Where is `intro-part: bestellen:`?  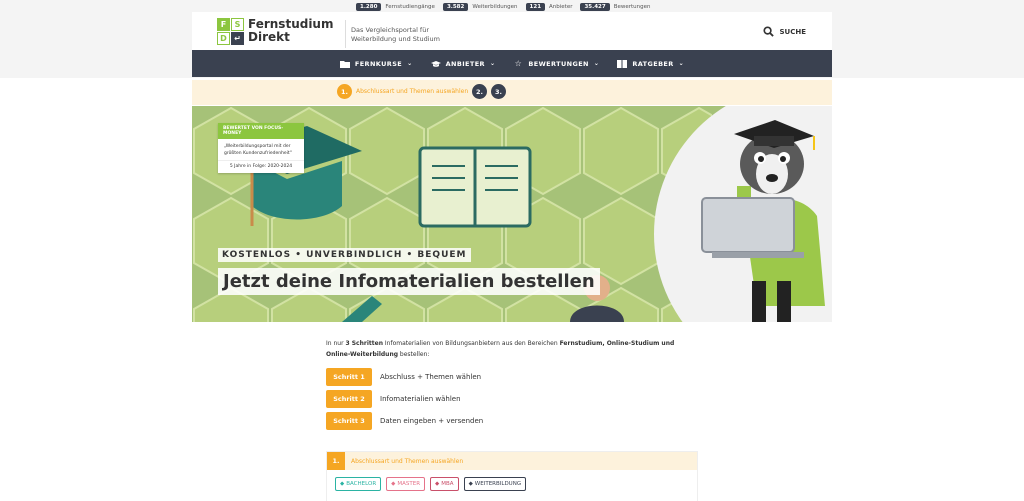
intro-part: bestellen: is located at coordinates (414, 354).